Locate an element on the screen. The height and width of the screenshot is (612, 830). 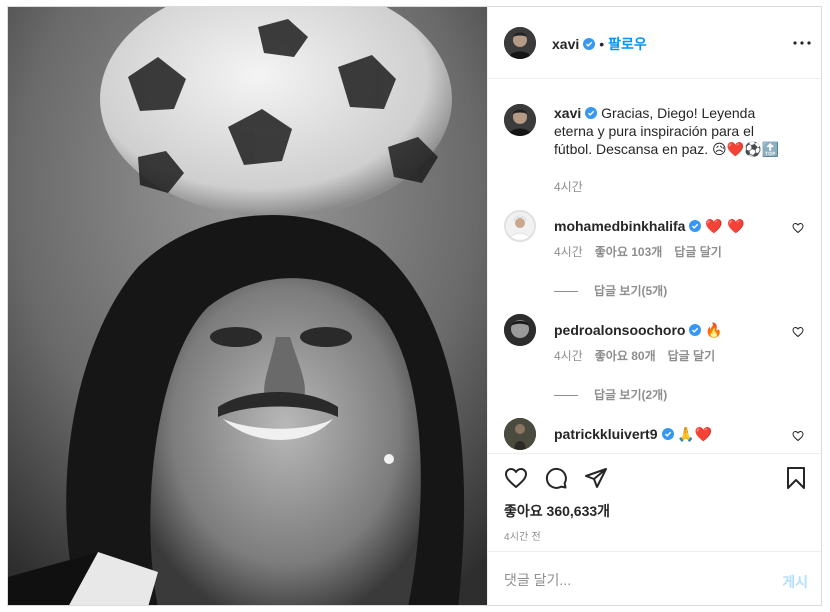
view-replies-button: 답글 보기(5개) is located at coordinates (610, 290).